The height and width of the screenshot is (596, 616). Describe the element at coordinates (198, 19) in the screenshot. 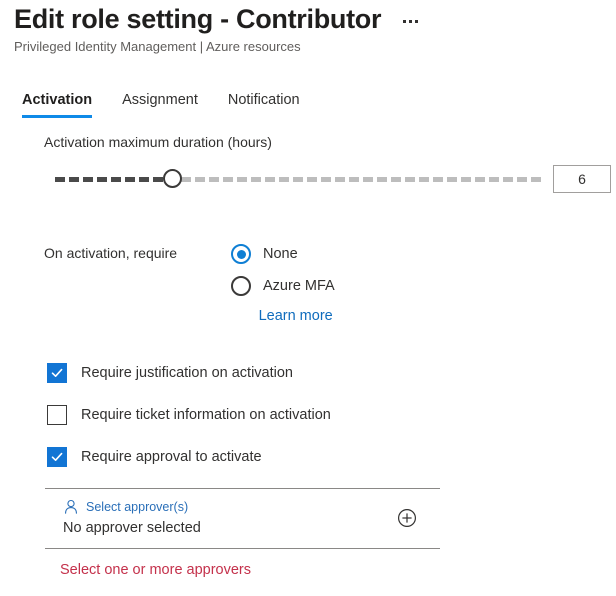

I see `page-title: Edit role setting - Contributor` at that location.